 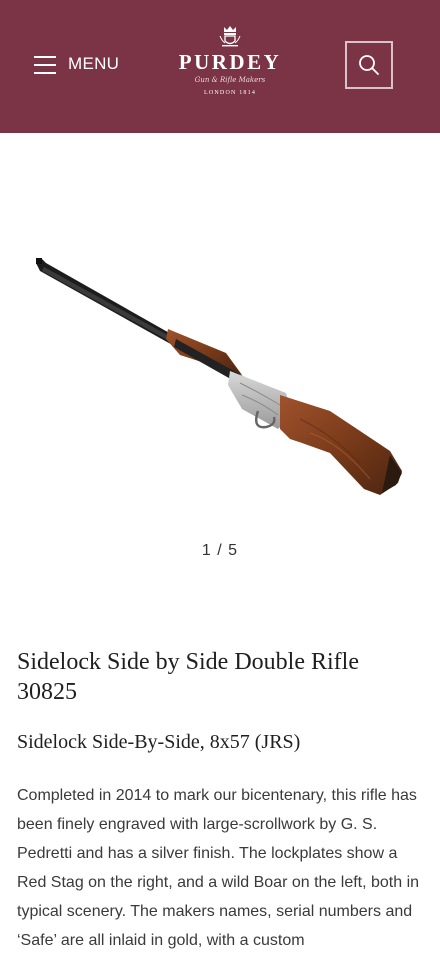 What do you see at coordinates (230, 93) in the screenshot?
I see `brand-place: LONDON 1814` at bounding box center [230, 93].